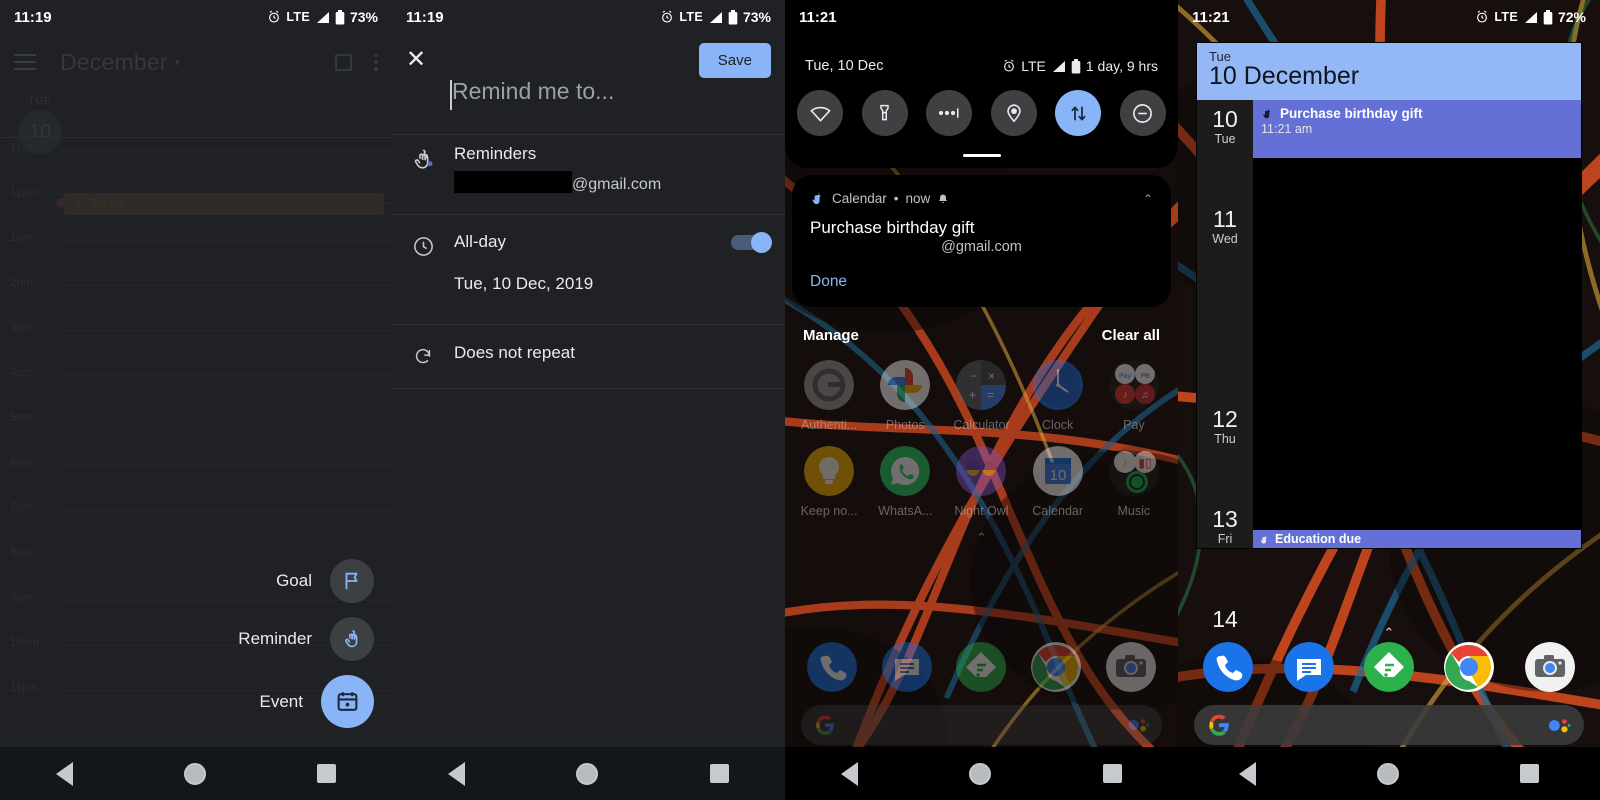  Describe the element at coordinates (733, 17) in the screenshot. I see `battery-icon` at that location.